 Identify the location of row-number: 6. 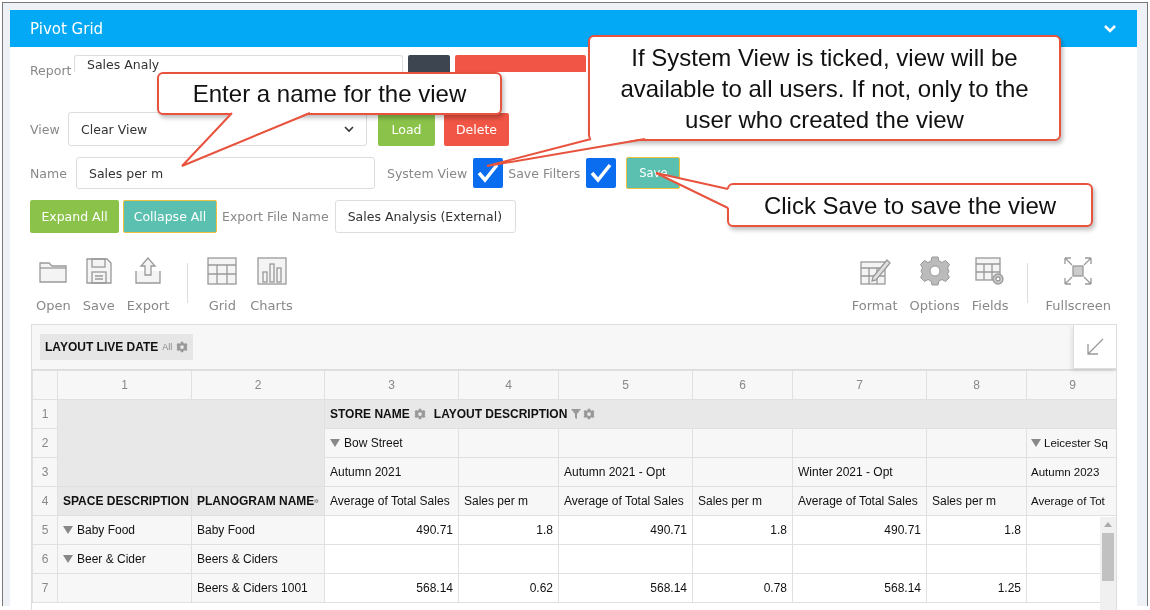
(45, 559).